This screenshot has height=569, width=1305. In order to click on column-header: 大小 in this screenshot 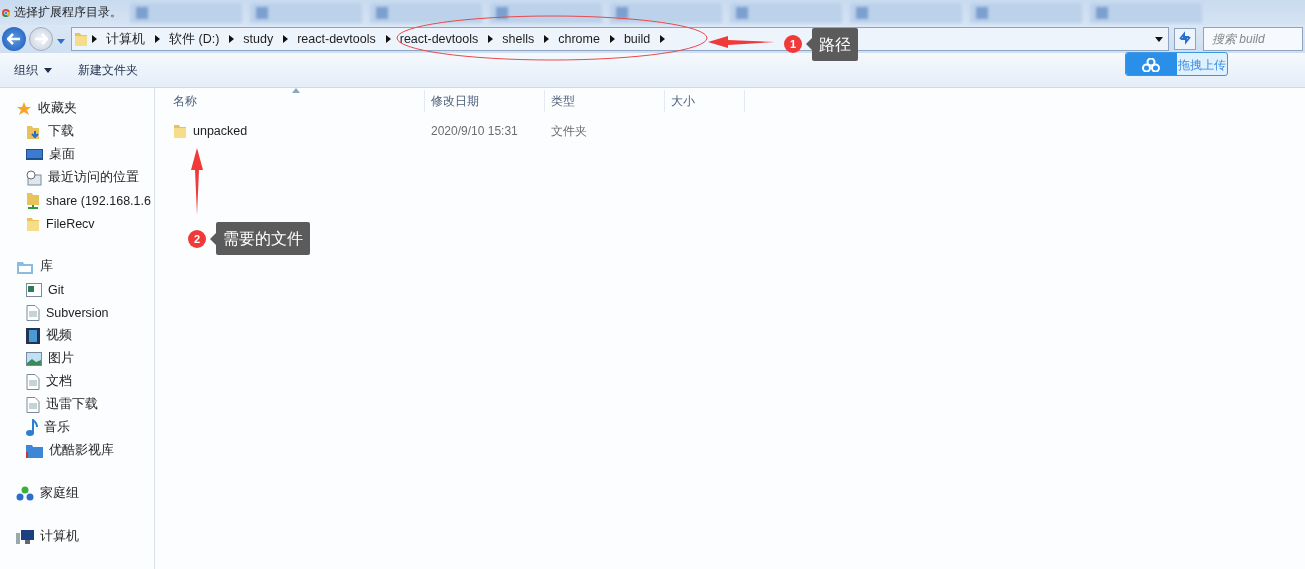, I will do `click(705, 101)`.